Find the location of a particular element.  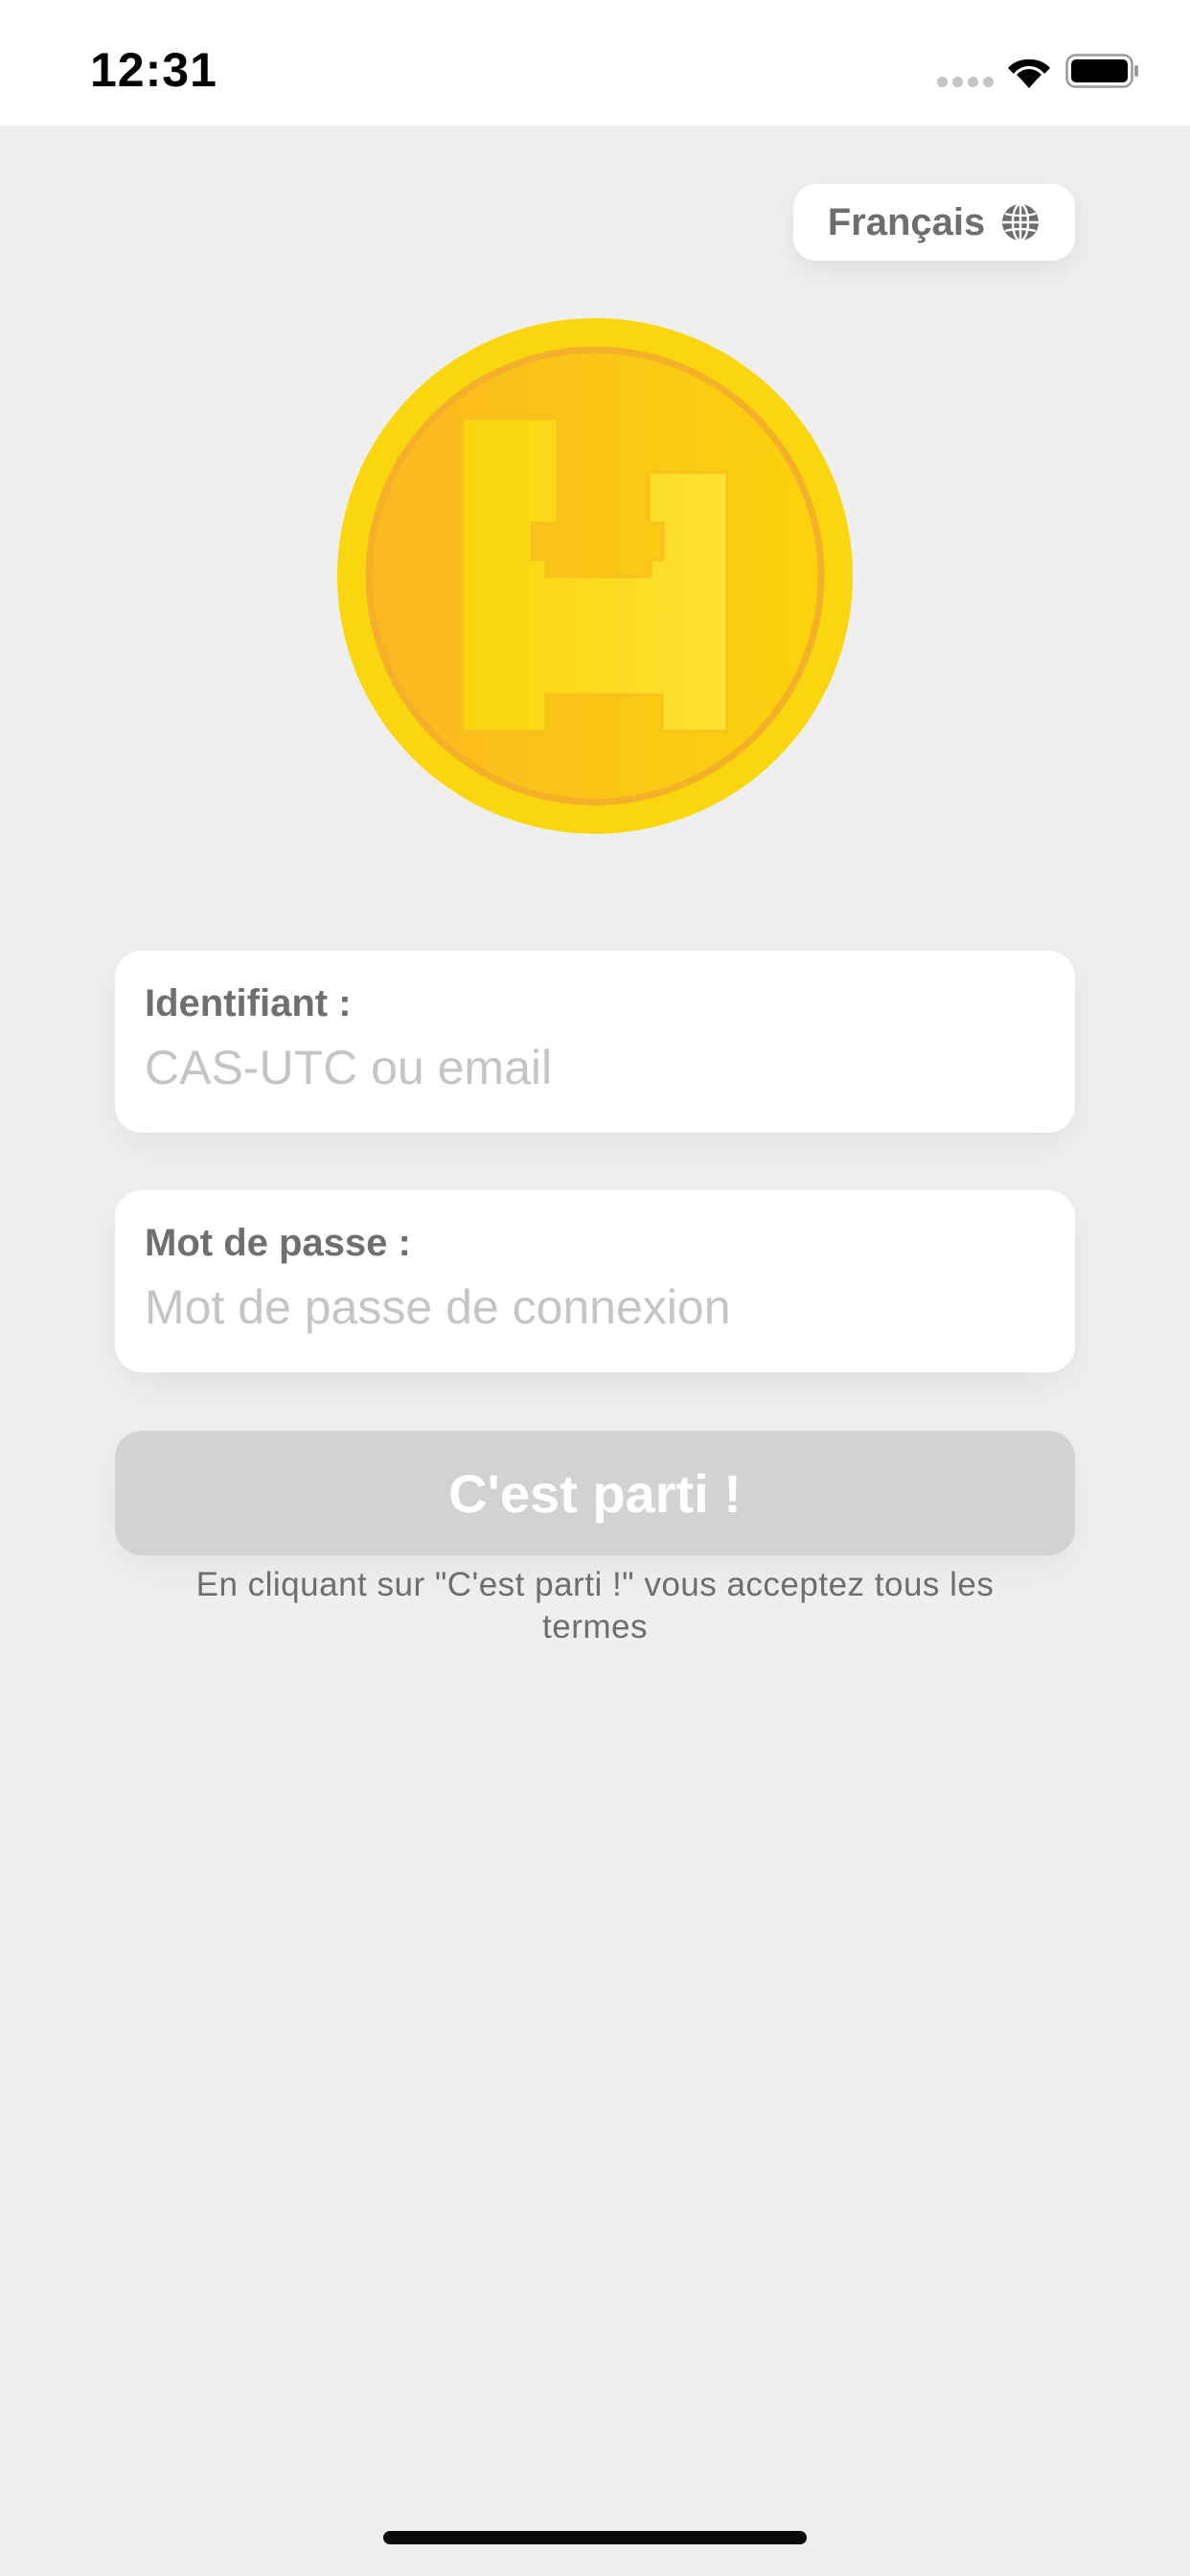

language-label: Français is located at coordinates (906, 221).